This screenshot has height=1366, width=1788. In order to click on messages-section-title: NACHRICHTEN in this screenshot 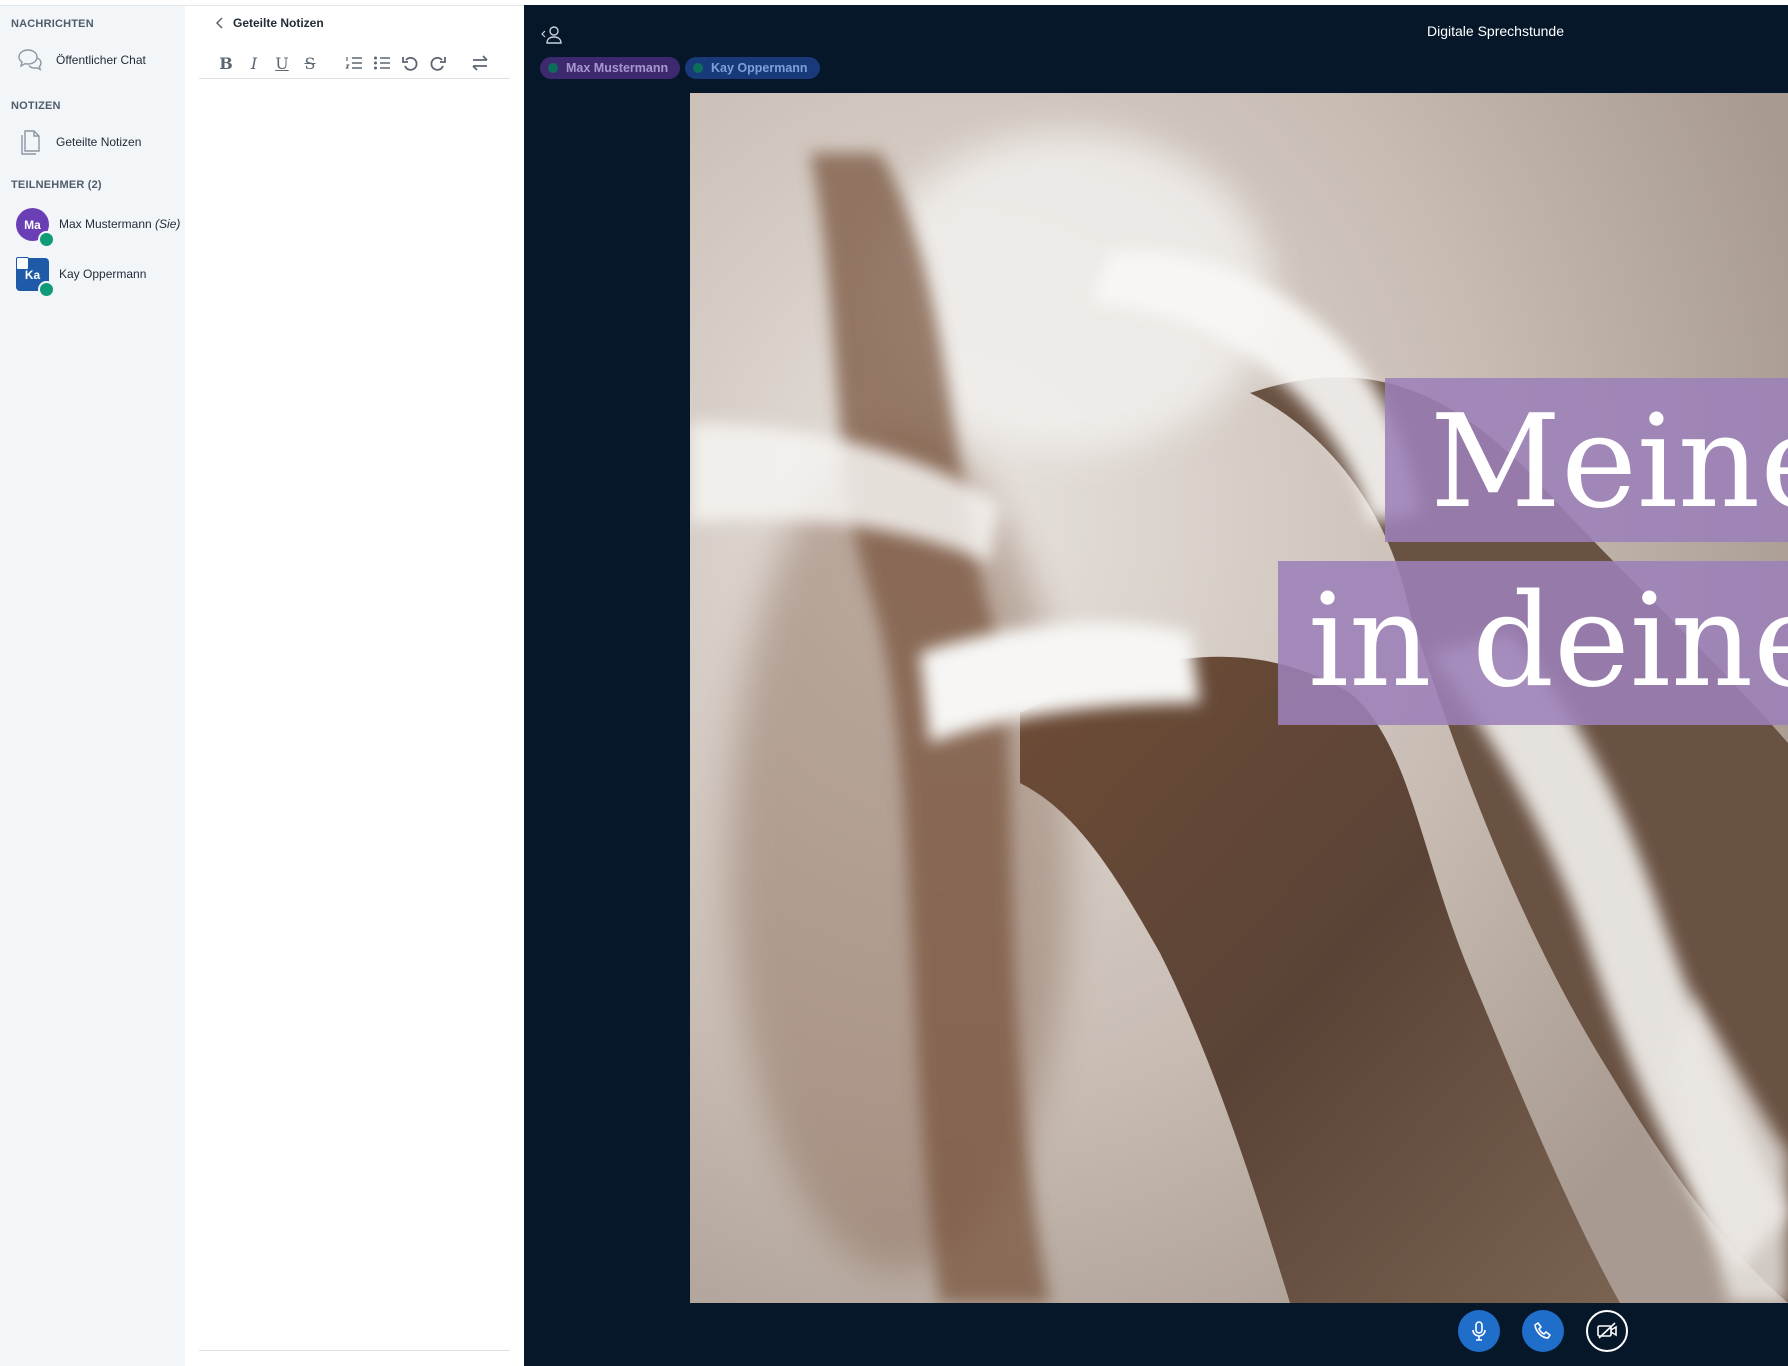, I will do `click(52, 24)`.